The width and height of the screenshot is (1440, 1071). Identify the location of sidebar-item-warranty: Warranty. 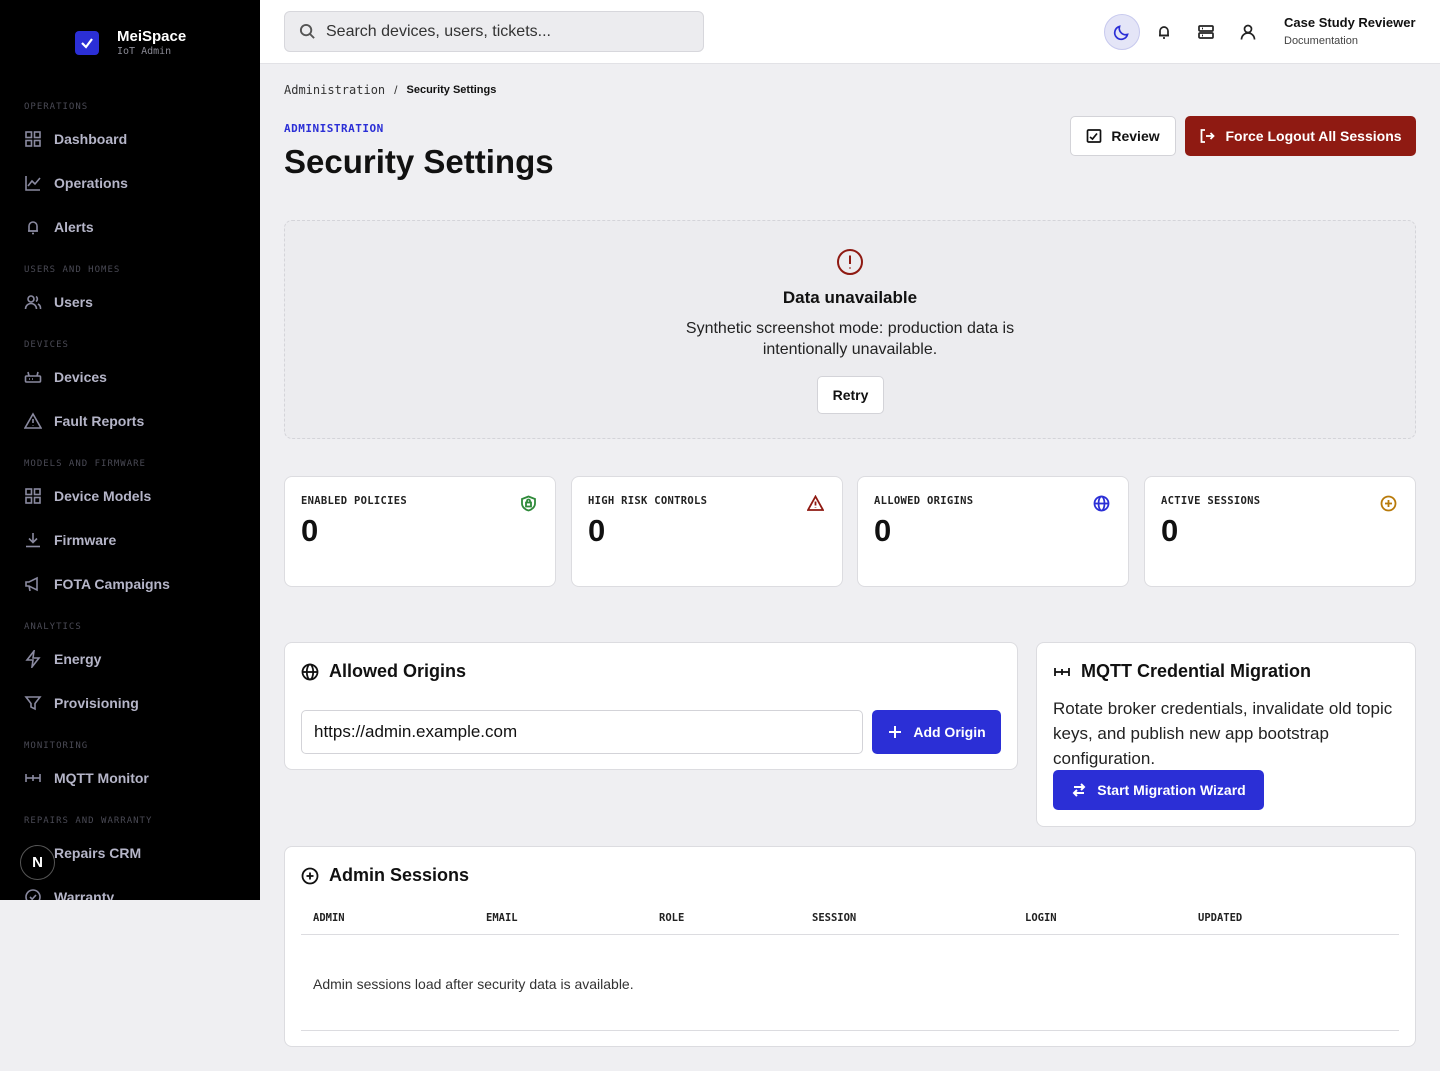
(69, 894).